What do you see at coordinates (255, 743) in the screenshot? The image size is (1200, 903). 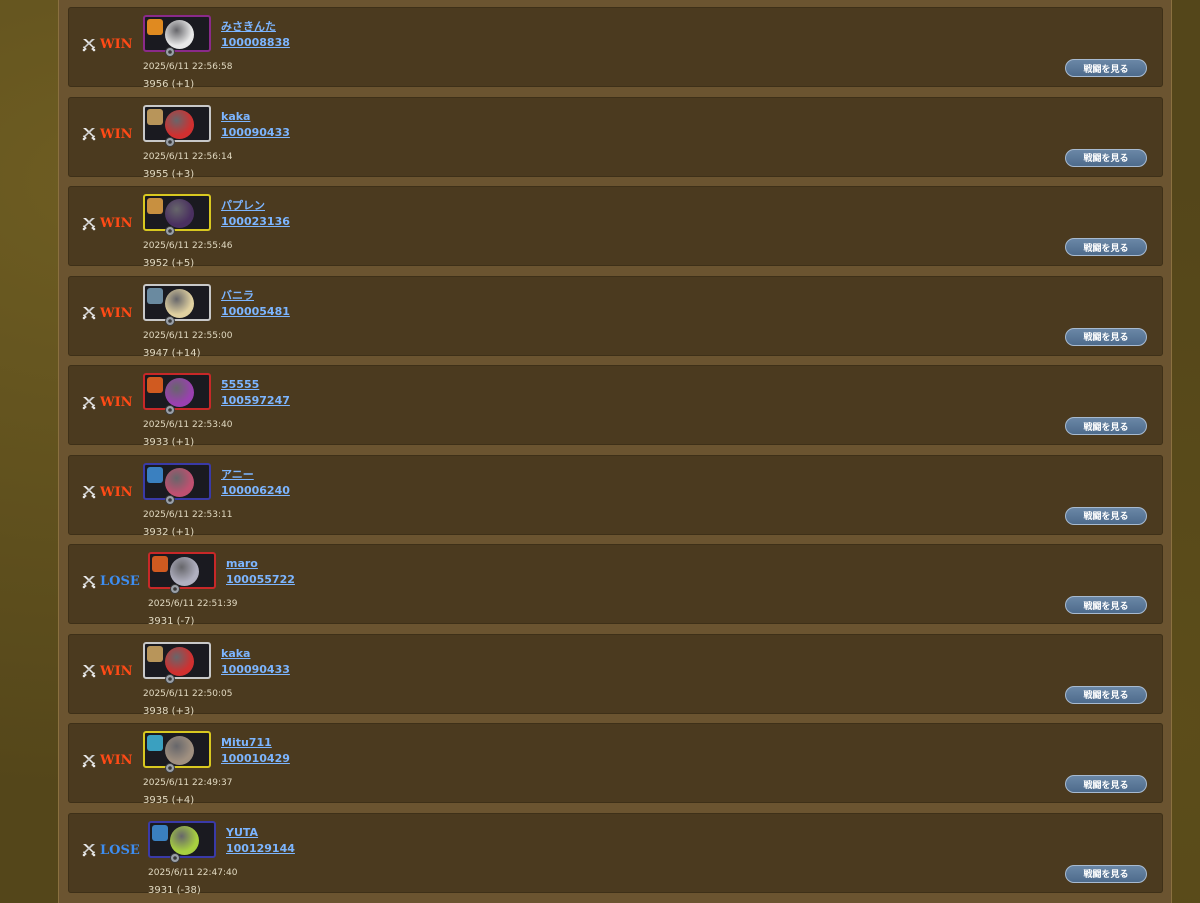 I see `player-name-link: Mitu711` at bounding box center [255, 743].